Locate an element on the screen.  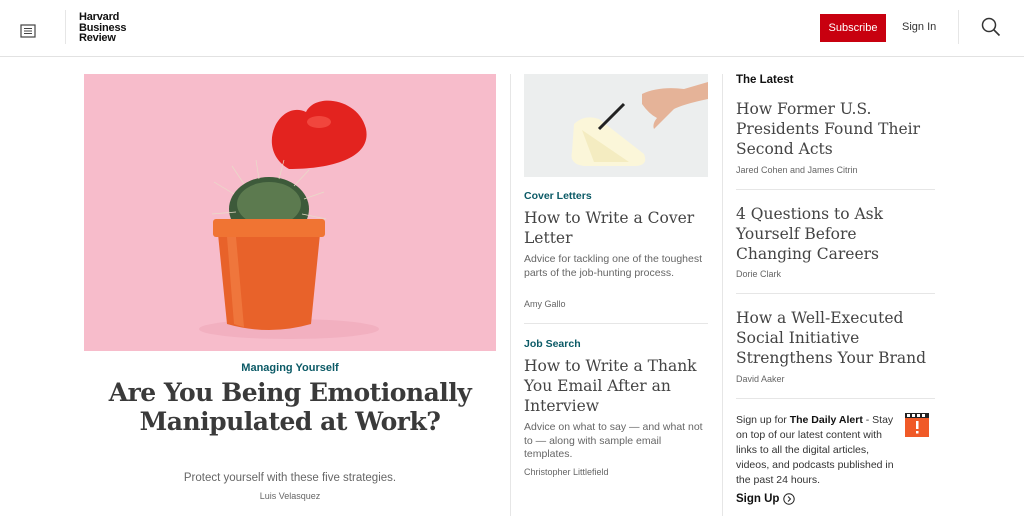
search-button is located at coordinates (991, 27).